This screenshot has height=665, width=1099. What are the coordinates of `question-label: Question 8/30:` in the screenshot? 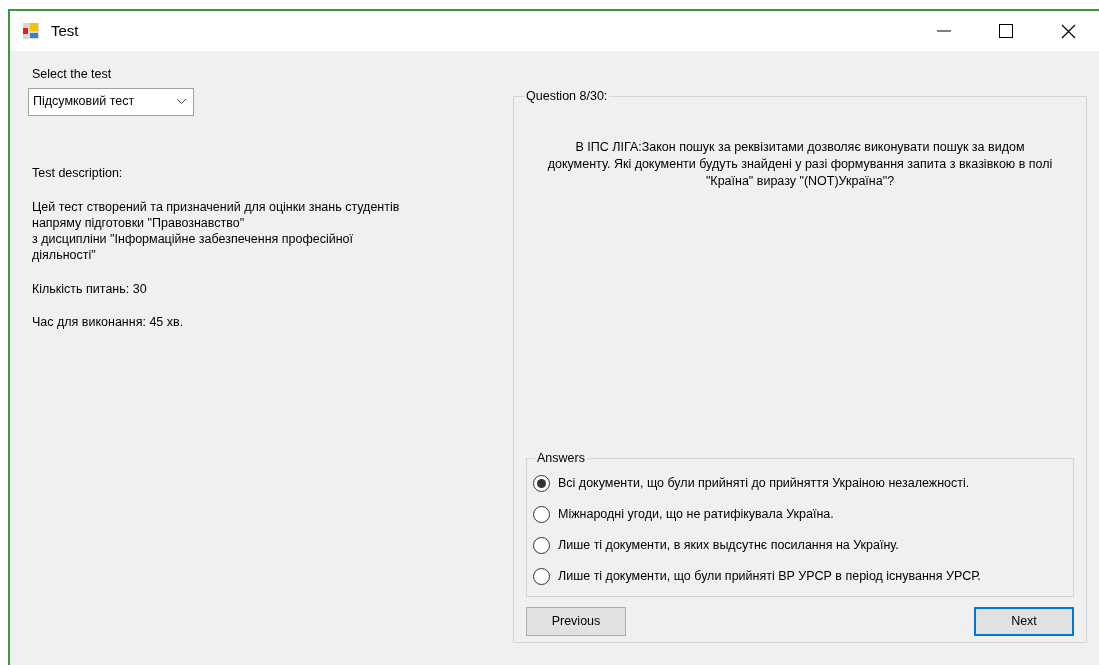 It's located at (567, 96).